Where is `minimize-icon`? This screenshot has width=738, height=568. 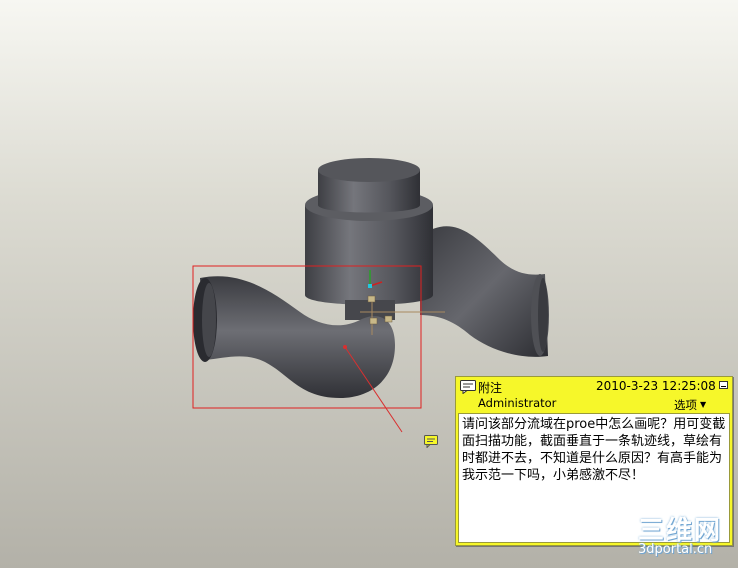 minimize-icon is located at coordinates (723, 385).